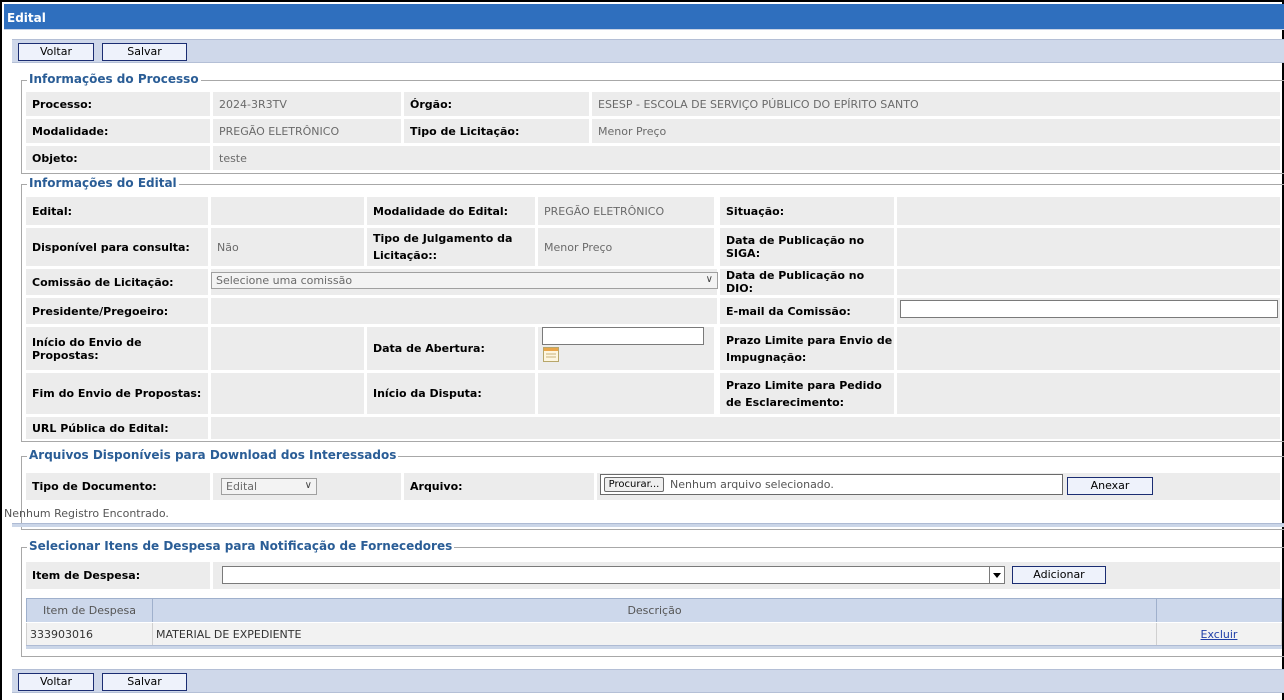  What do you see at coordinates (788, 311) in the screenshot?
I see `email-label: E-mail da Comissão:` at bounding box center [788, 311].